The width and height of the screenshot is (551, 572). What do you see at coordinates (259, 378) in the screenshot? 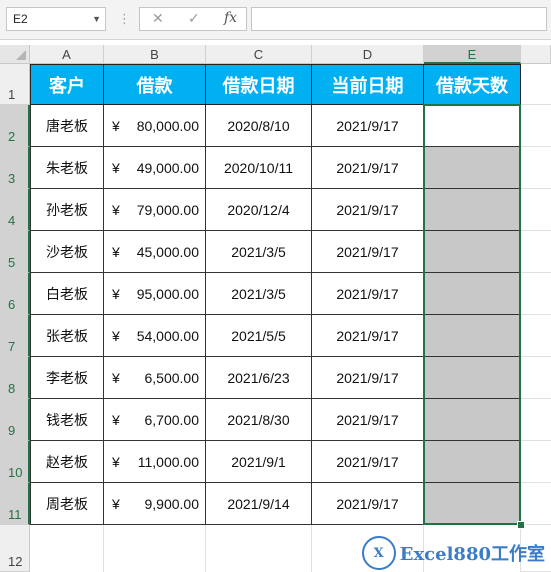
I see `cell-c8: 2021/6/23` at bounding box center [259, 378].